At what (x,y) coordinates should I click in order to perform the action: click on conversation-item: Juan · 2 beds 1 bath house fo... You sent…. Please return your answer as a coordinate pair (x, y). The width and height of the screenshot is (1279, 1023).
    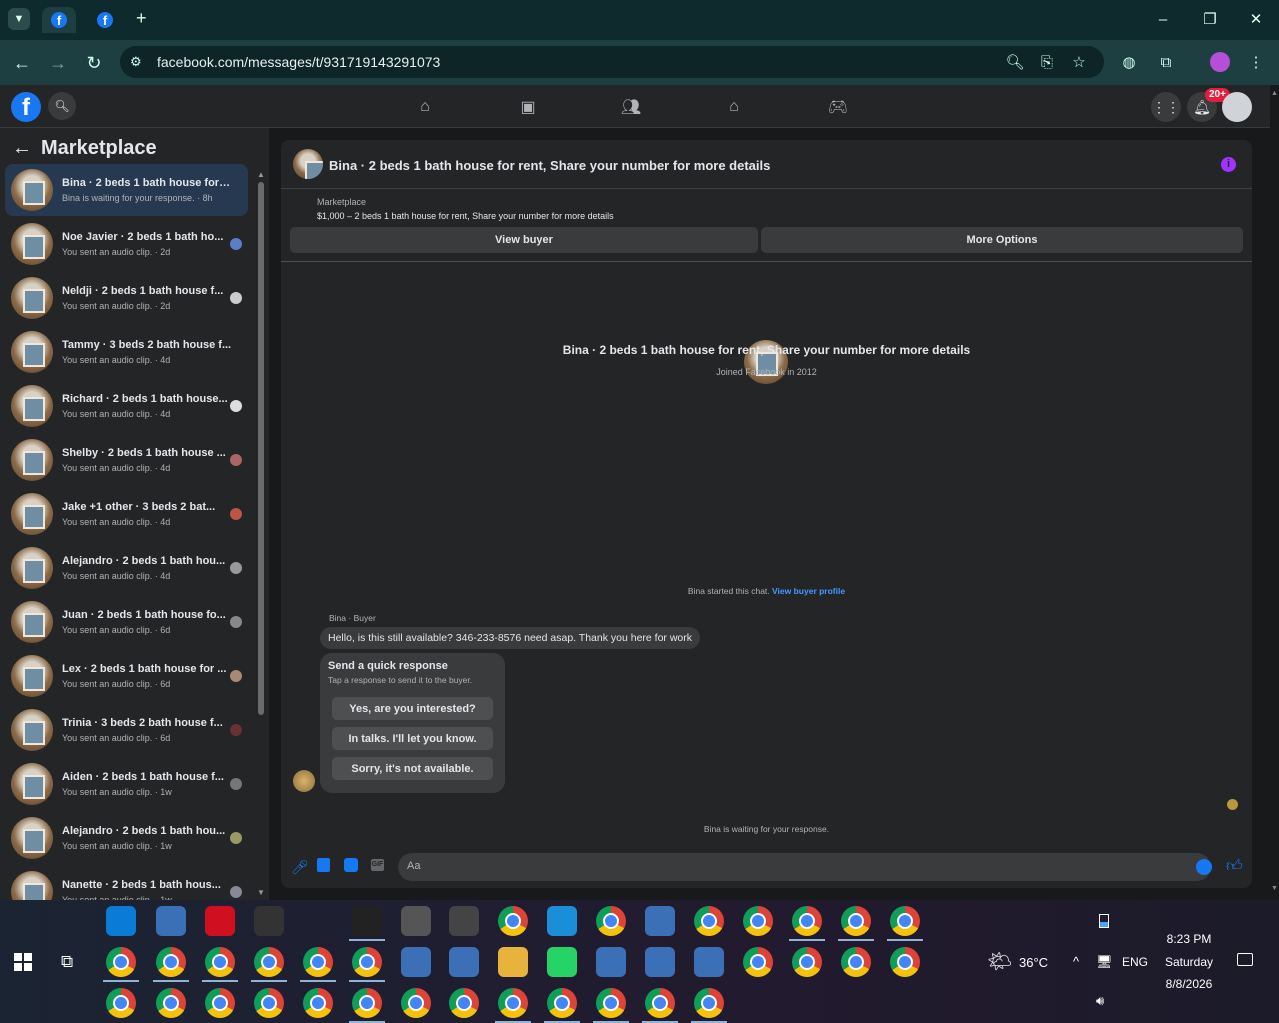
    Looking at the image, I should click on (126, 622).